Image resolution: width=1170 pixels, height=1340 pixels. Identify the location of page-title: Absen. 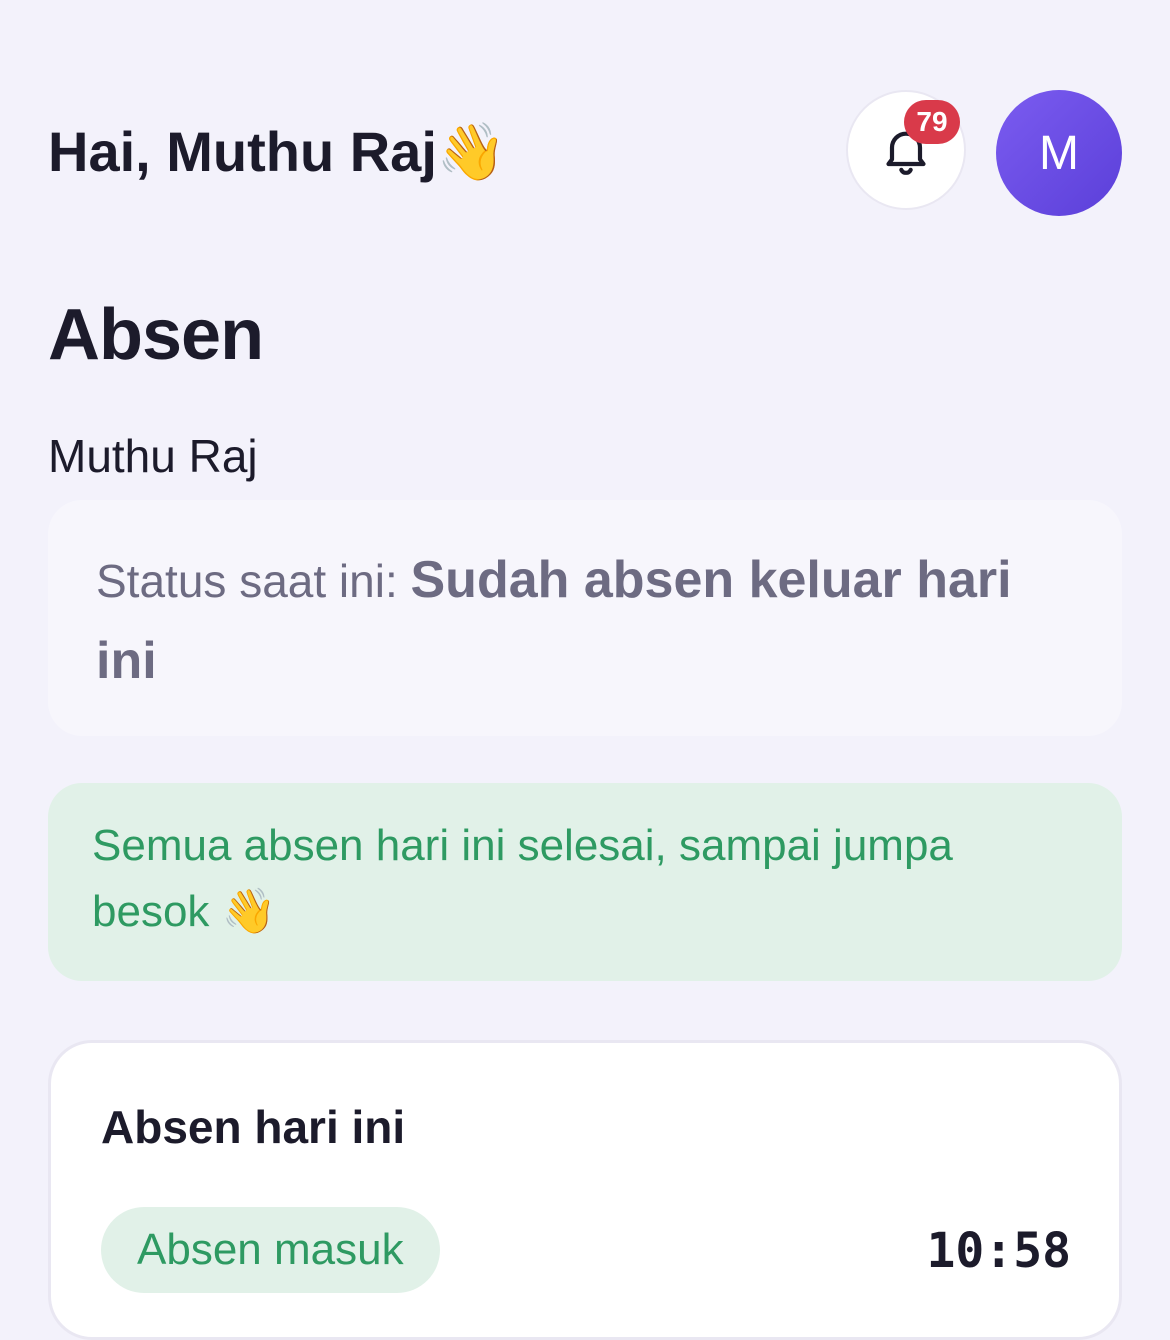
(156, 335).